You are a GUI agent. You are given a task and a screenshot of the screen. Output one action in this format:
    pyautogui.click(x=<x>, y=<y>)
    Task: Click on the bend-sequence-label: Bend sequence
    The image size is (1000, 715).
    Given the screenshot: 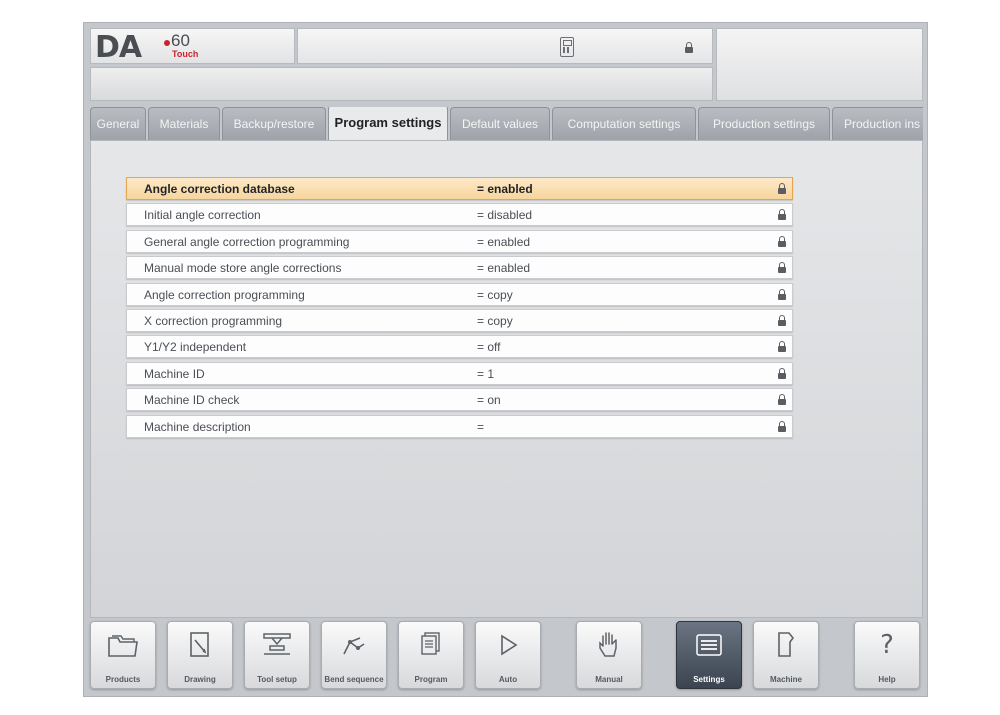 What is the action you would take?
    pyautogui.click(x=354, y=679)
    